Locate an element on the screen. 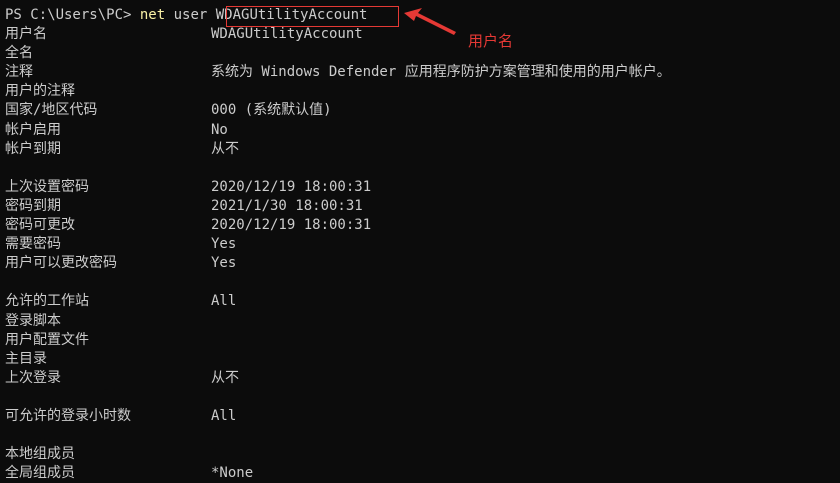 This screenshot has height=483, width=840. field-label: 密码到期 is located at coordinates (33, 205).